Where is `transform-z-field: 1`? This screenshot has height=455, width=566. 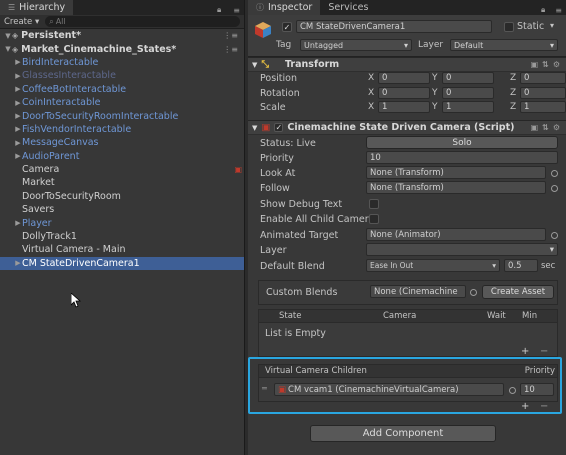
transform-z-field: 1 is located at coordinates (543, 107).